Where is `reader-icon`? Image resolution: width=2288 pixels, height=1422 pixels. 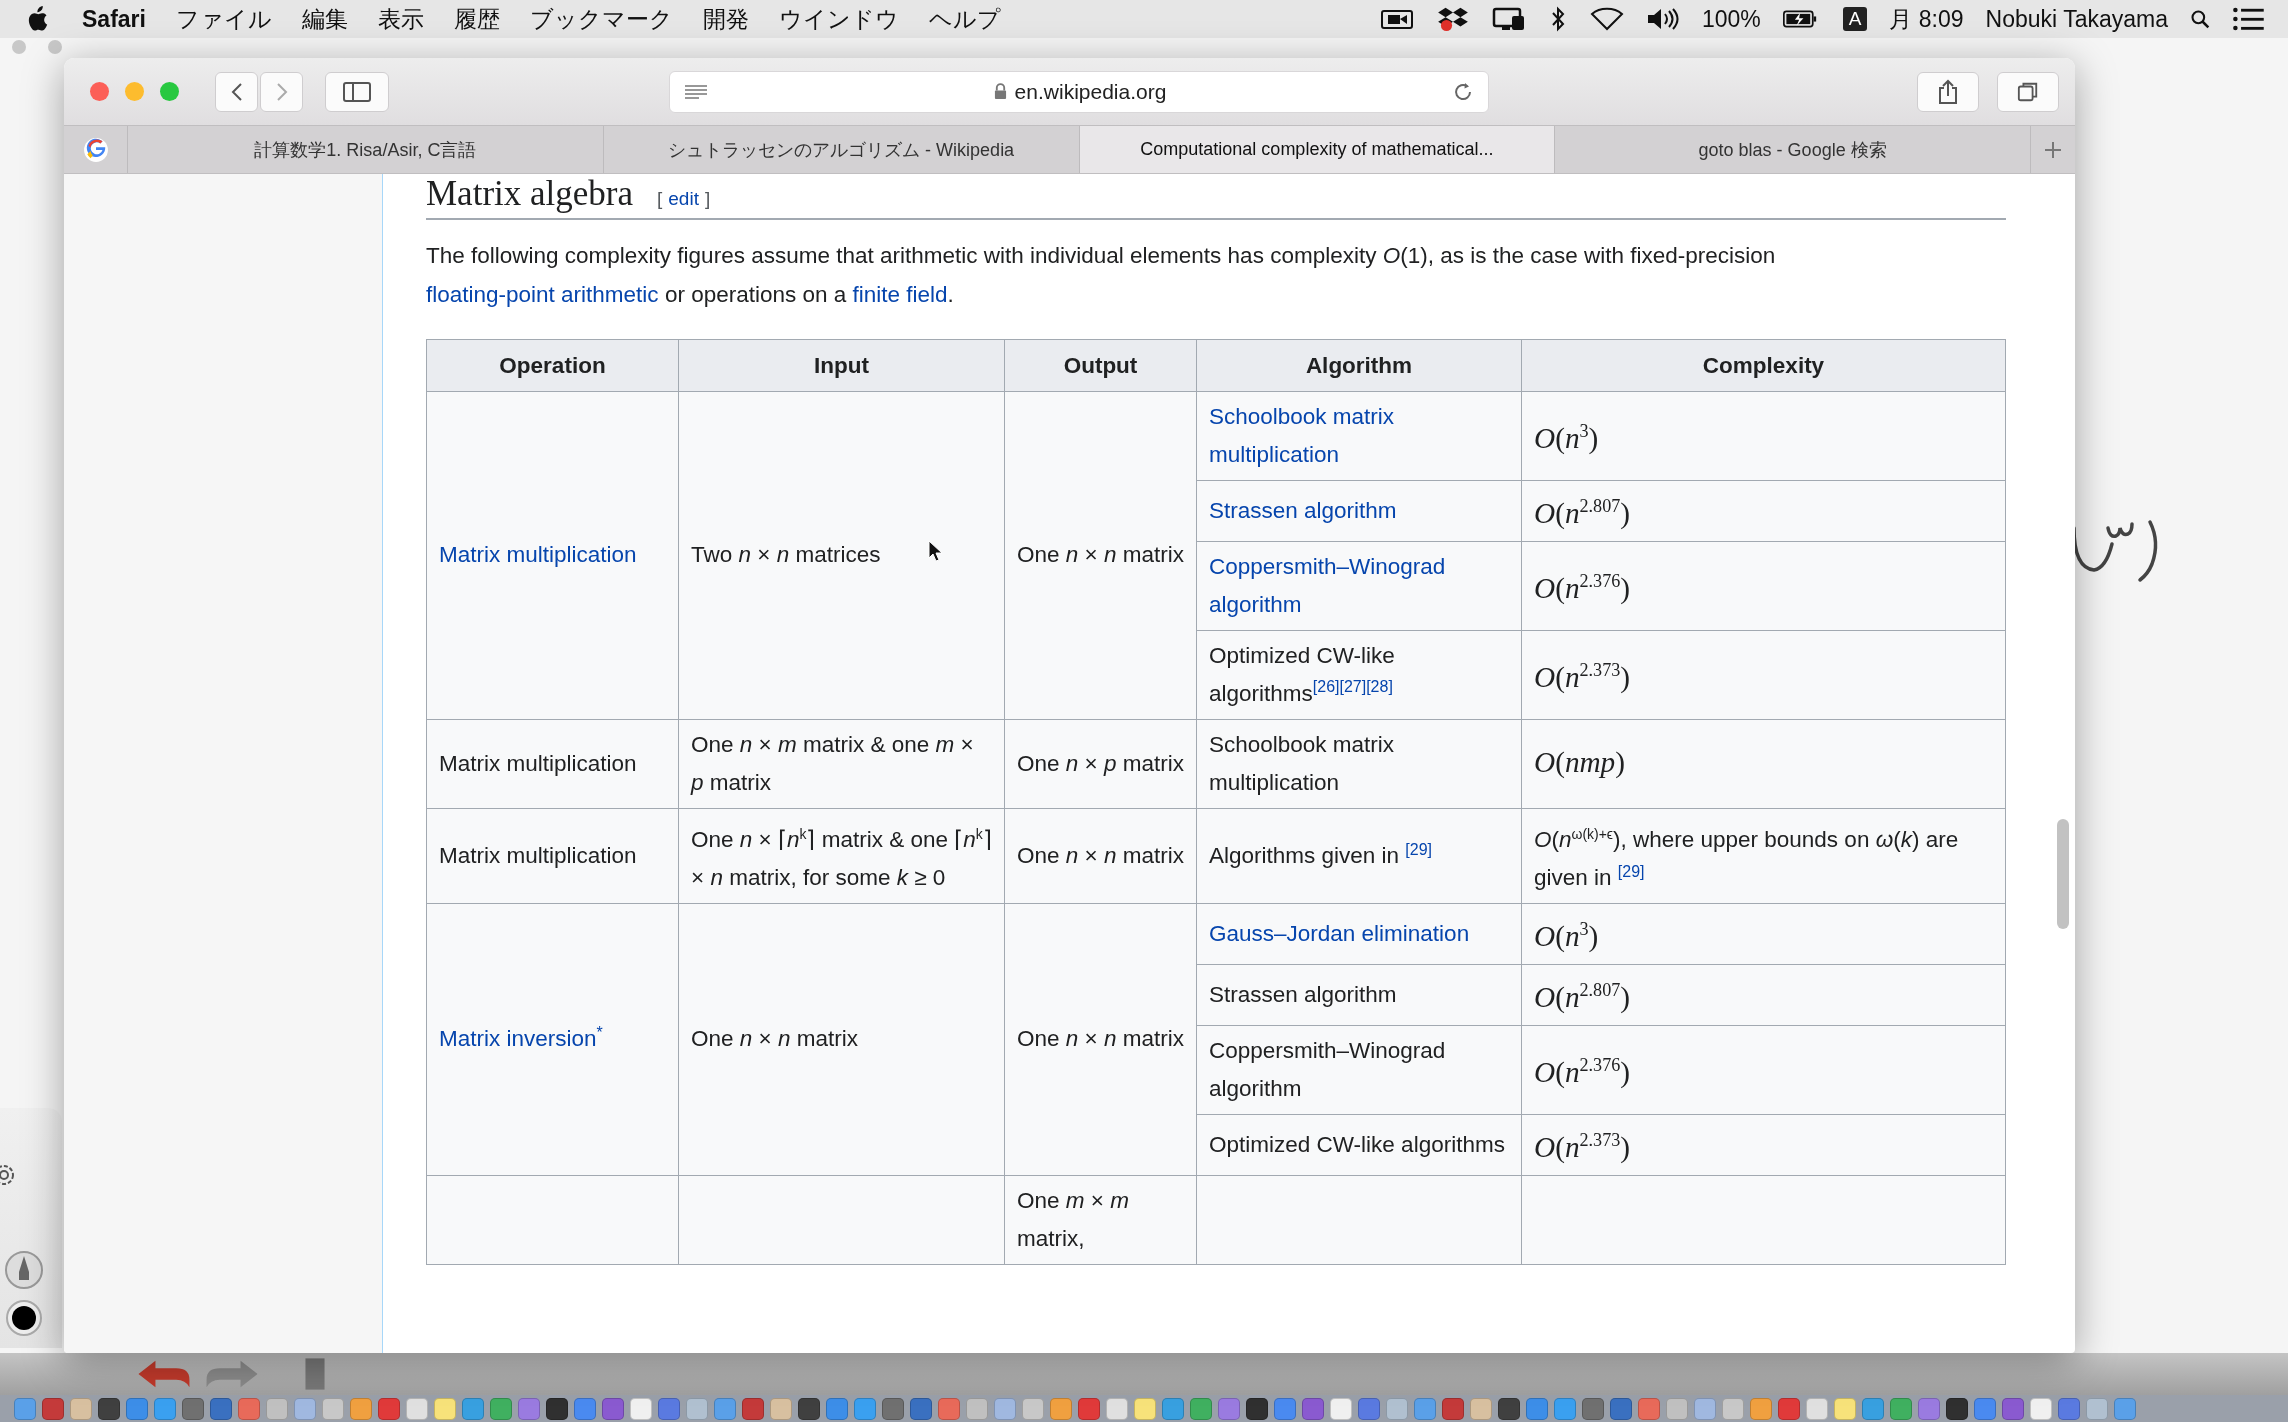
reader-icon is located at coordinates (696, 91).